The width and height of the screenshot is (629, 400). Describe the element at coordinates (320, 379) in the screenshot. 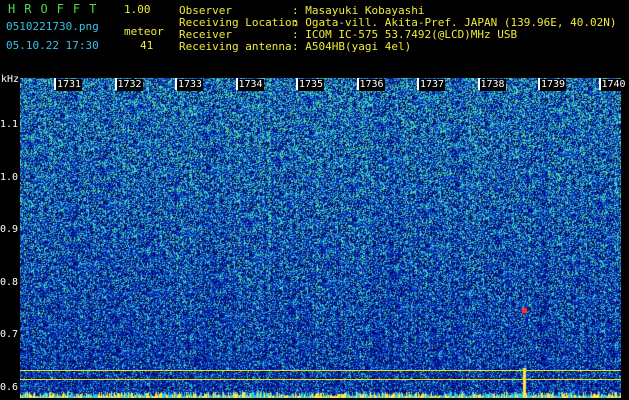

I see `reference-line-lower` at that location.